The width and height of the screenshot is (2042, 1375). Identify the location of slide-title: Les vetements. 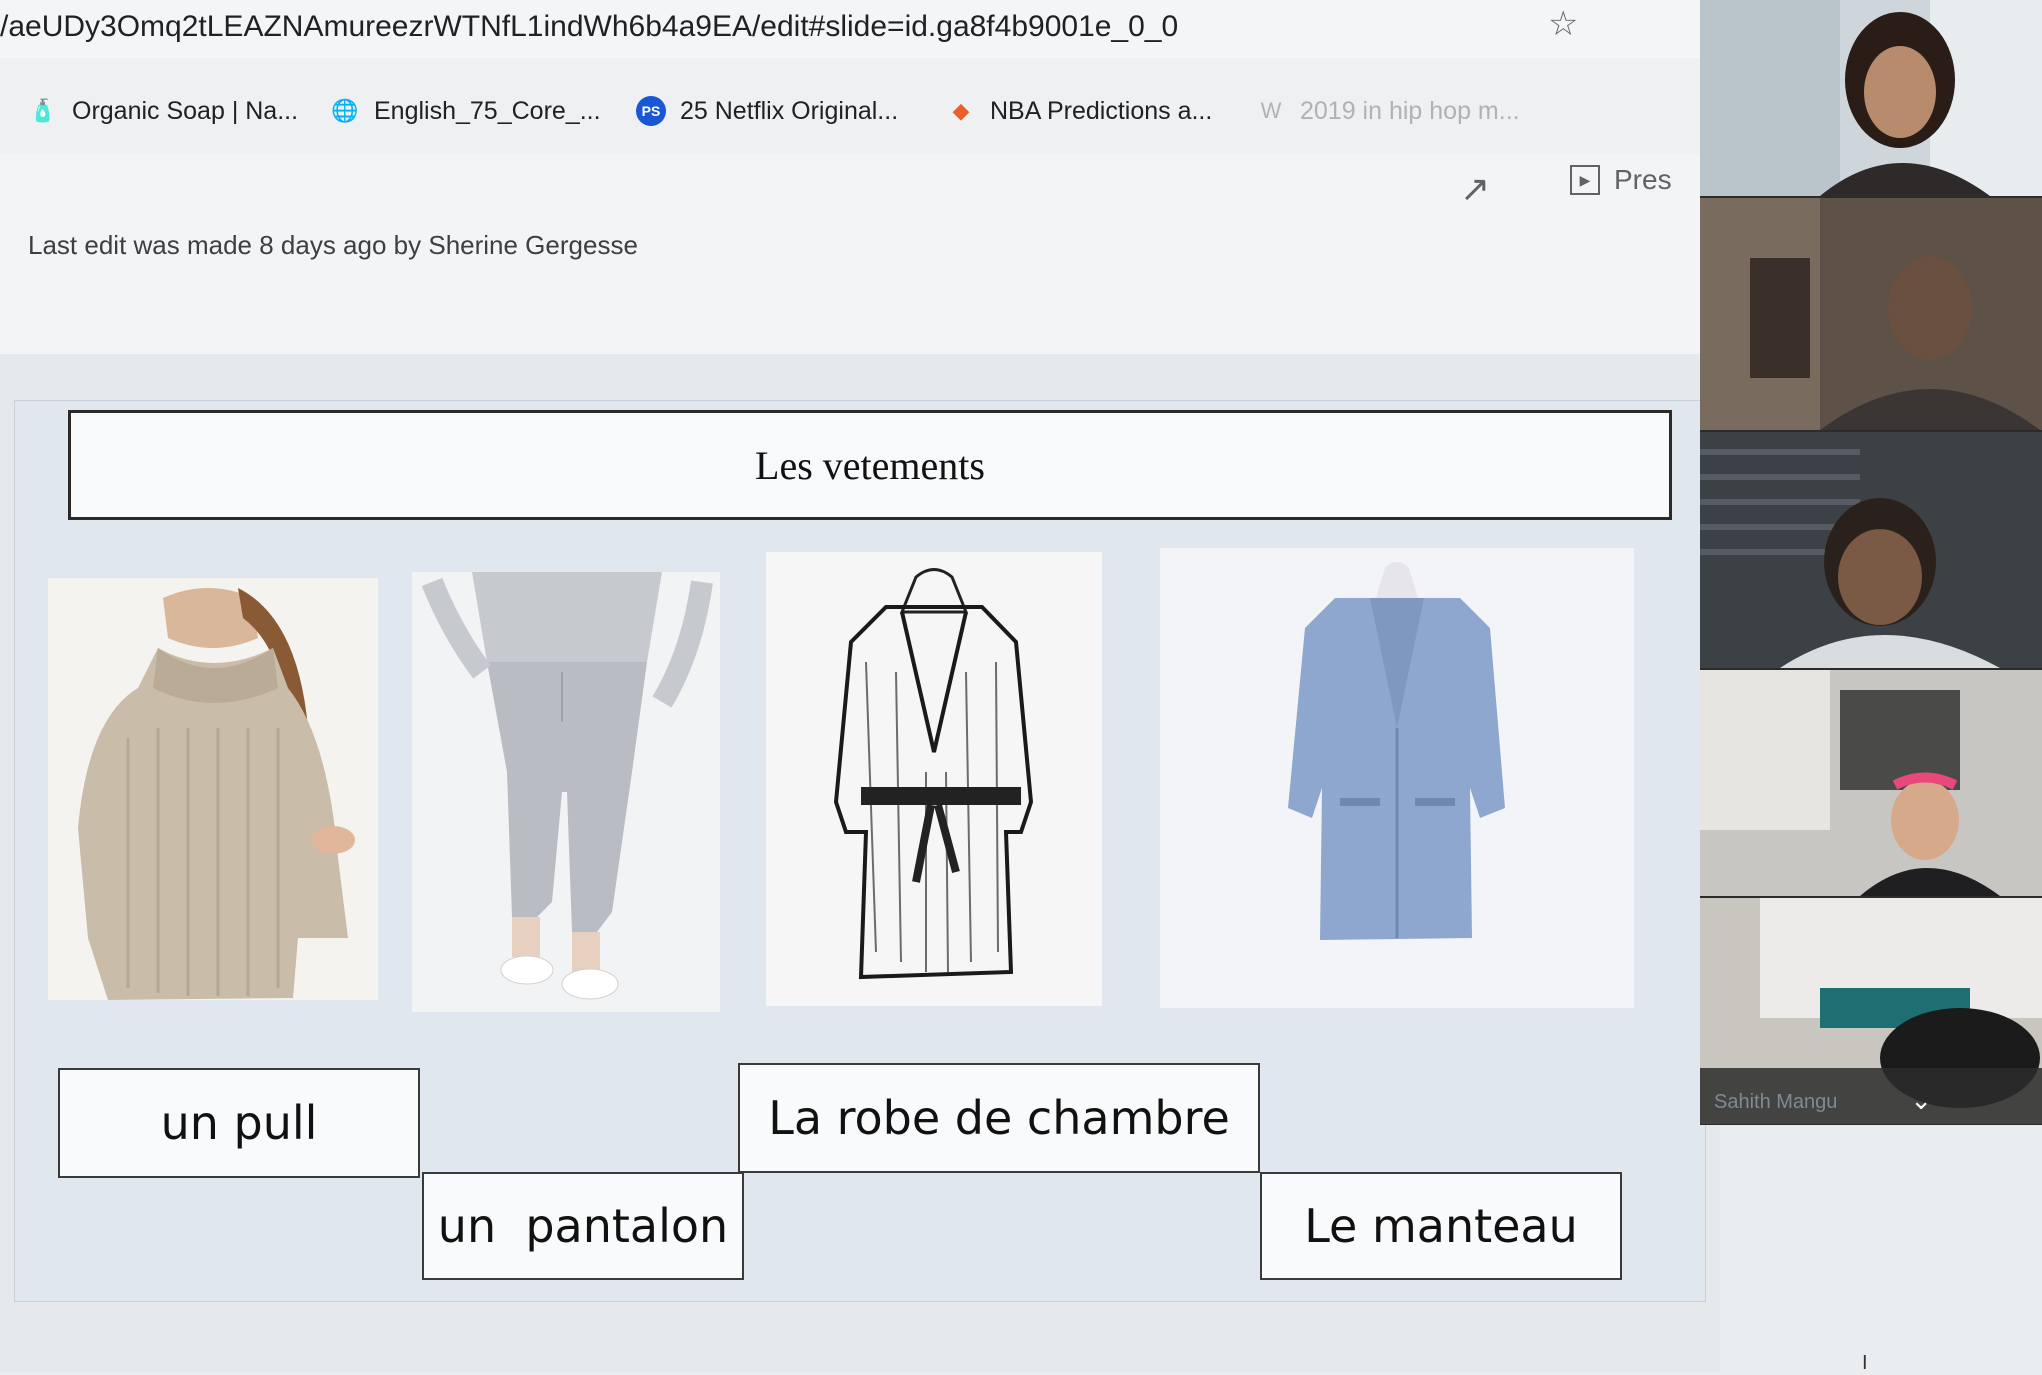
(870, 465).